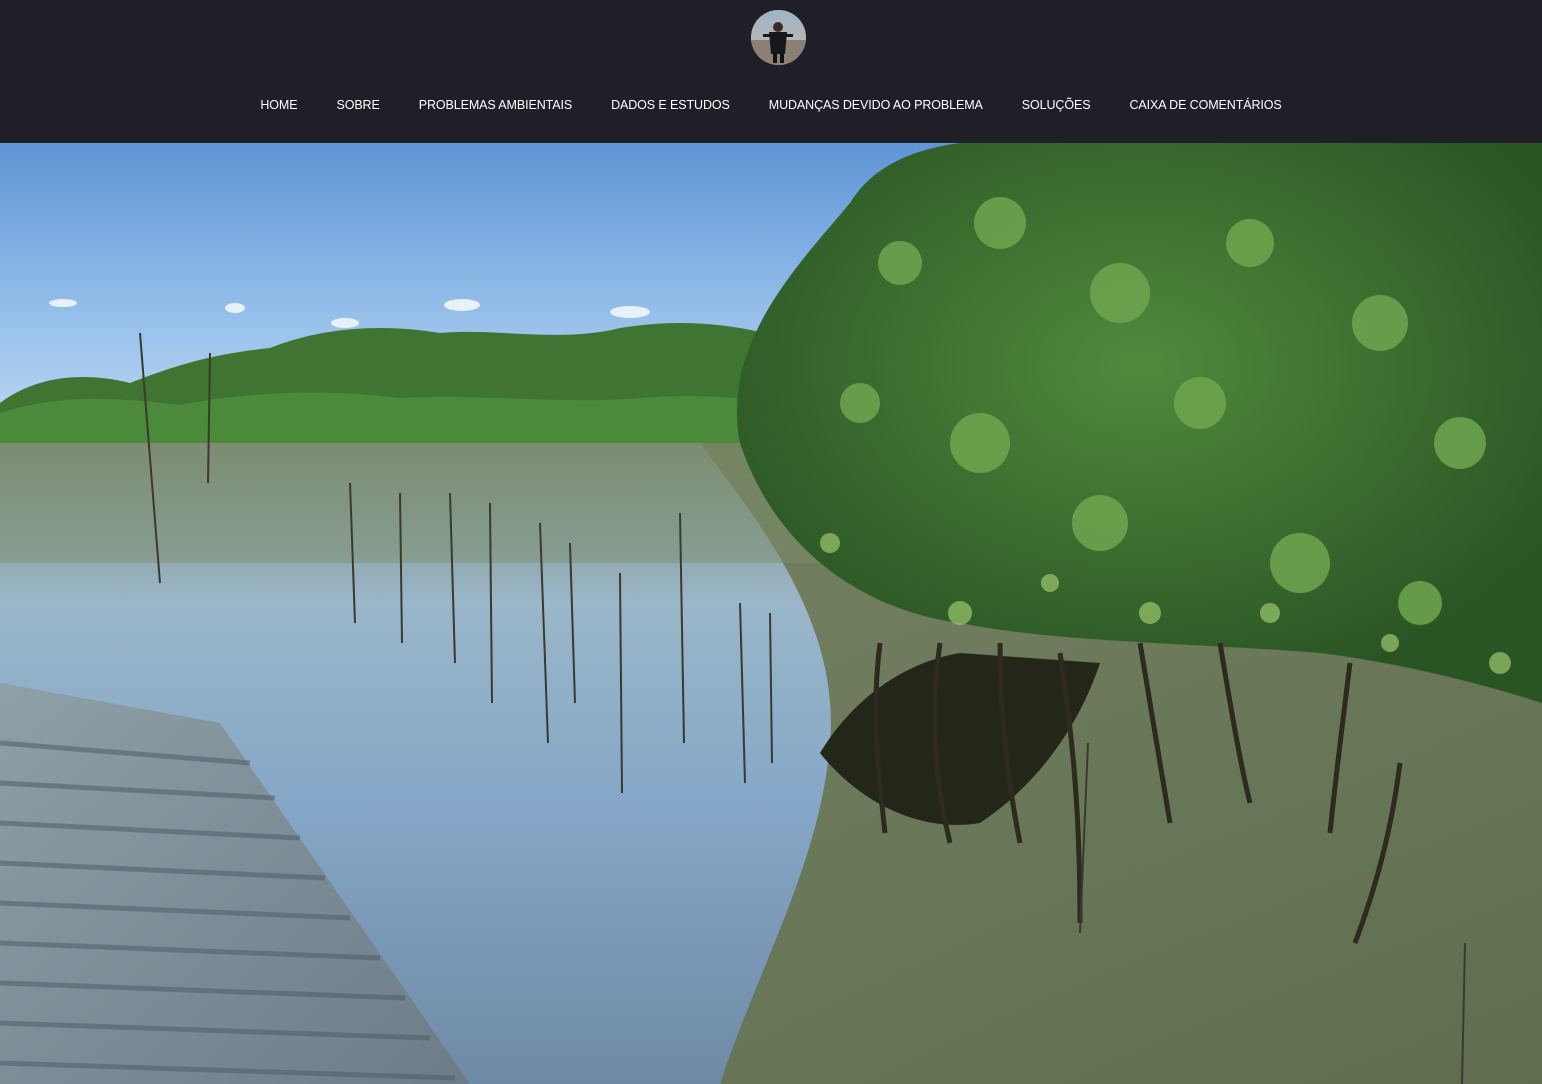  What do you see at coordinates (495, 105) in the screenshot?
I see `nav-problemas-ambientais: PROBLEMAS AMBIENTAIS` at bounding box center [495, 105].